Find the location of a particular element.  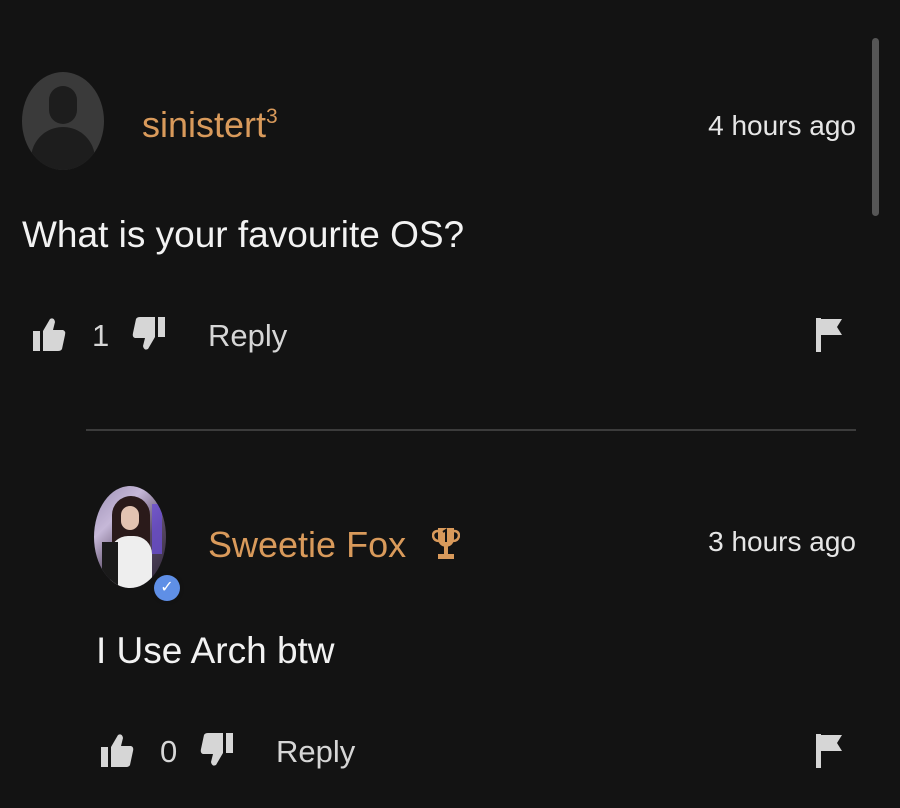

verified-check-icon: ✓ is located at coordinates (167, 588).